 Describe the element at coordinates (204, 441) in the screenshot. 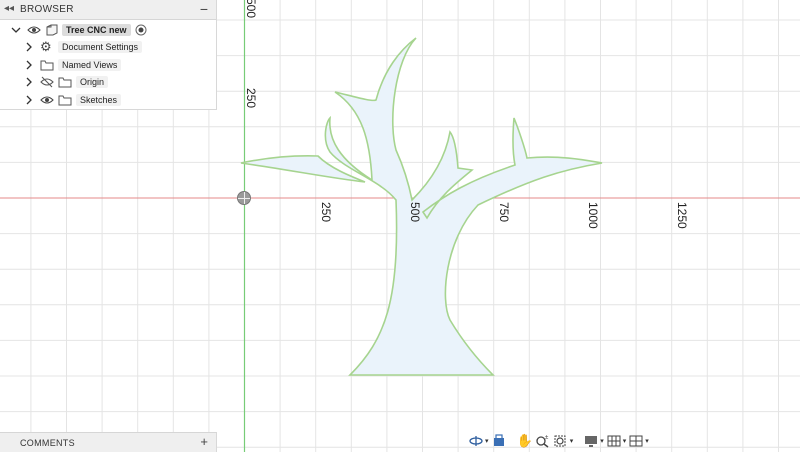

I see `add-comment-button: +` at that location.